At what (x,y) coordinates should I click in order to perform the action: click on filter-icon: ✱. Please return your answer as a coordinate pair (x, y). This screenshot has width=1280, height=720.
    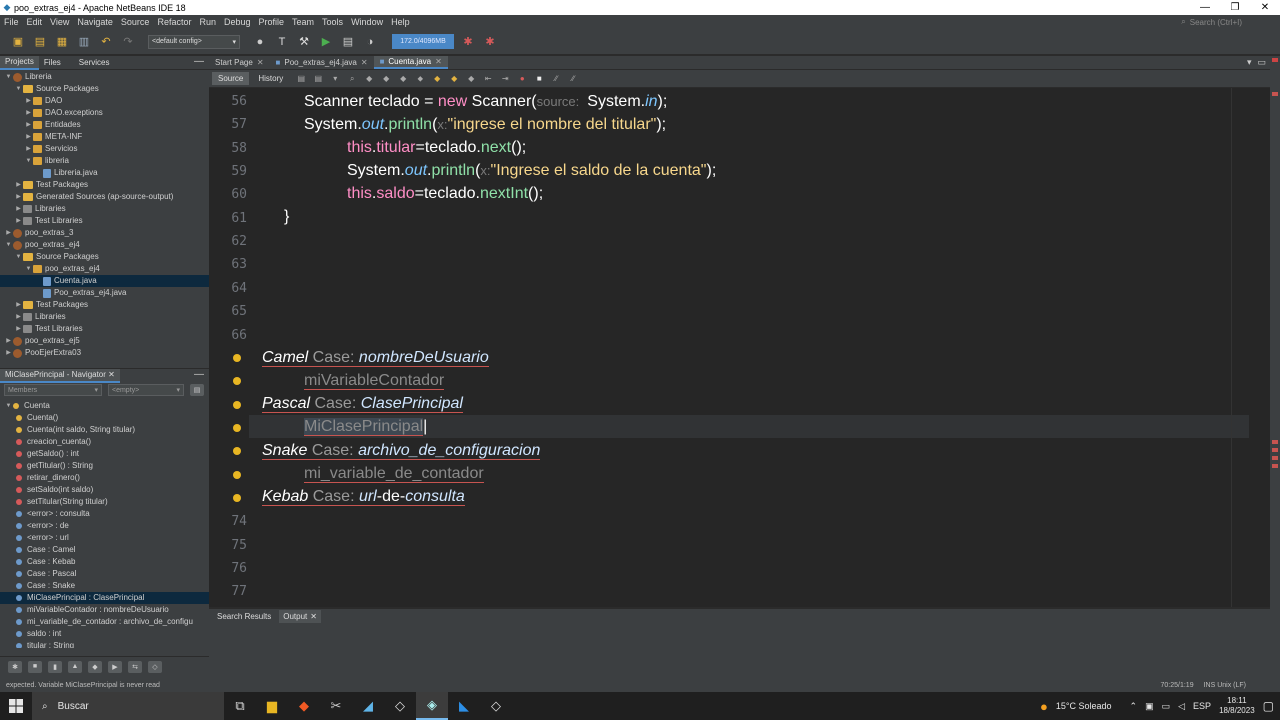
    Looking at the image, I should click on (15, 666).